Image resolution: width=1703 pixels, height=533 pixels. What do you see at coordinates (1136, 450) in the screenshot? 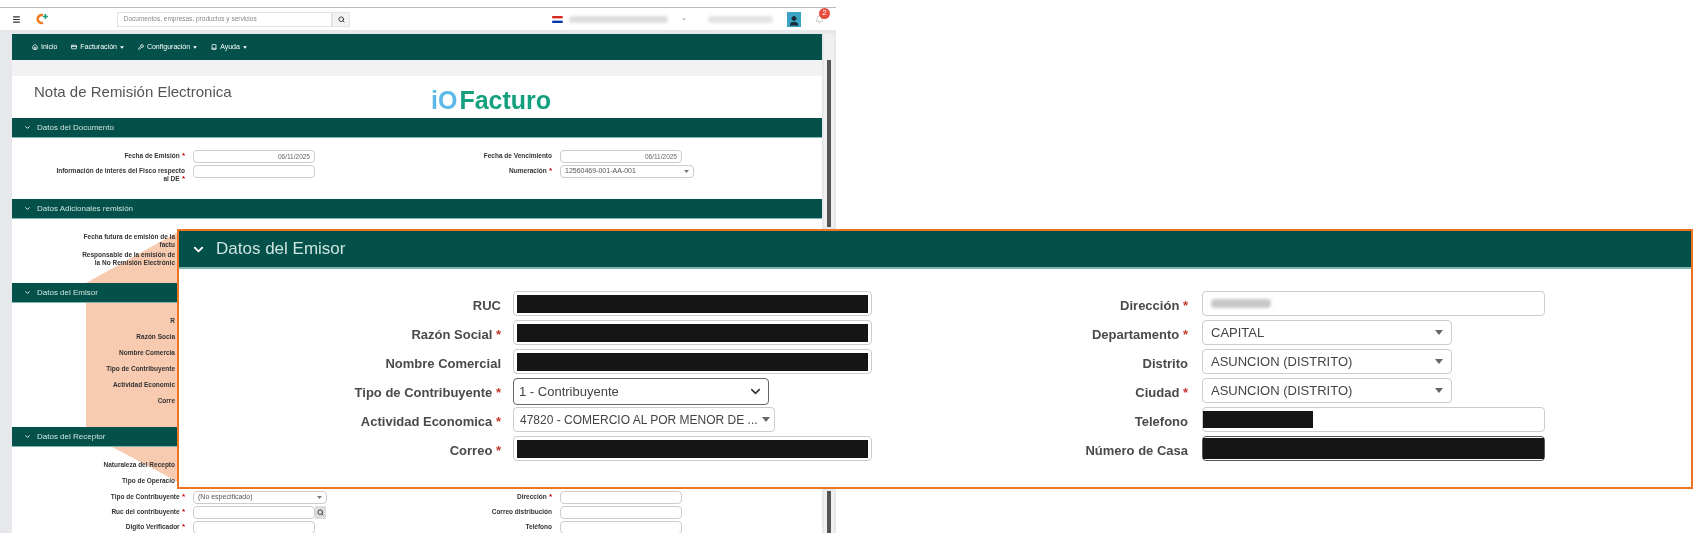
I see `field-label: Número de Casa` at bounding box center [1136, 450].